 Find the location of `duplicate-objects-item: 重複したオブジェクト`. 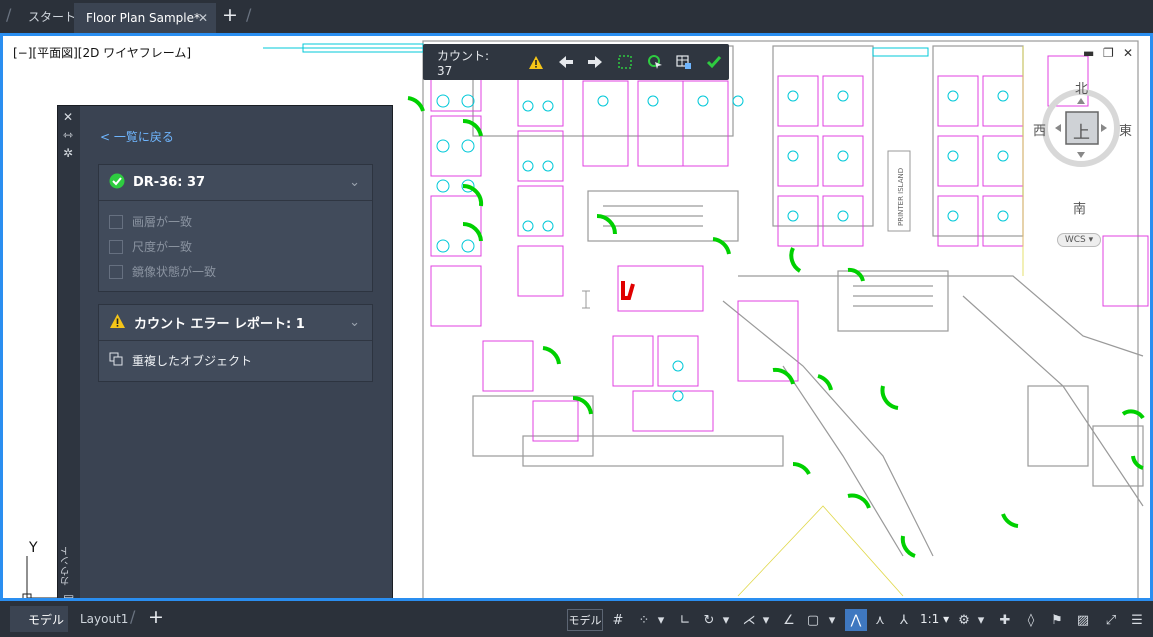

duplicate-objects-item: 重複したオブジェクト is located at coordinates (235, 360).